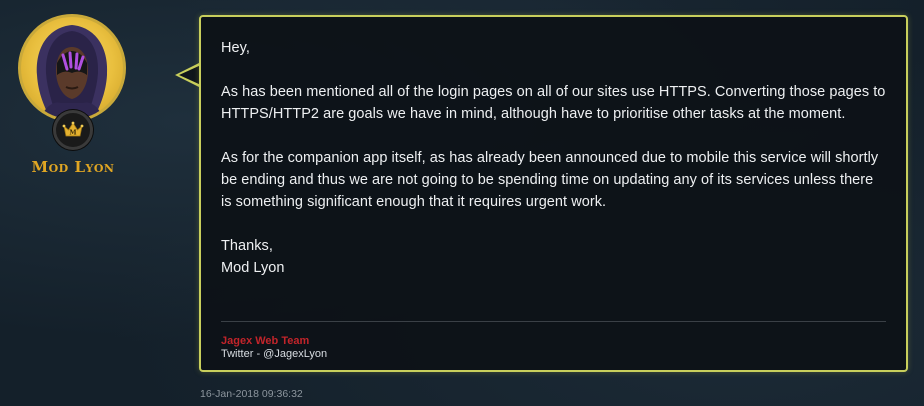 Image resolution: width=924 pixels, height=406 pixels. Describe the element at coordinates (253, 268) in the screenshot. I see `post-paragraph: Mod Lyon` at that location.